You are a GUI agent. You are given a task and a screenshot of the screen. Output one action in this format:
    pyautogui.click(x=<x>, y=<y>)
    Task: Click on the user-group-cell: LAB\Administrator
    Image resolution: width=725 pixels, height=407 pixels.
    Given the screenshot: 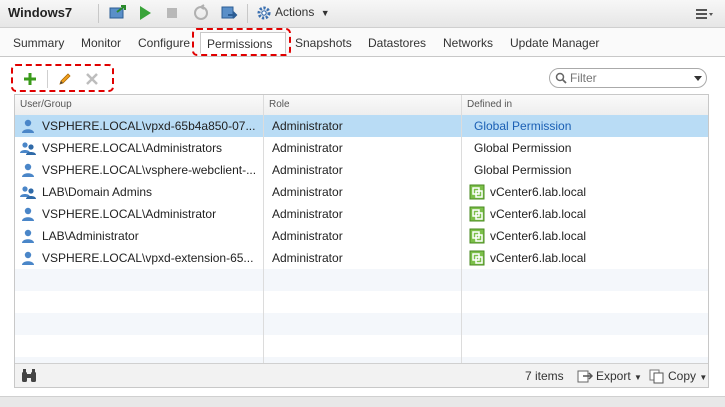 What is the action you would take?
    pyautogui.click(x=90, y=236)
    